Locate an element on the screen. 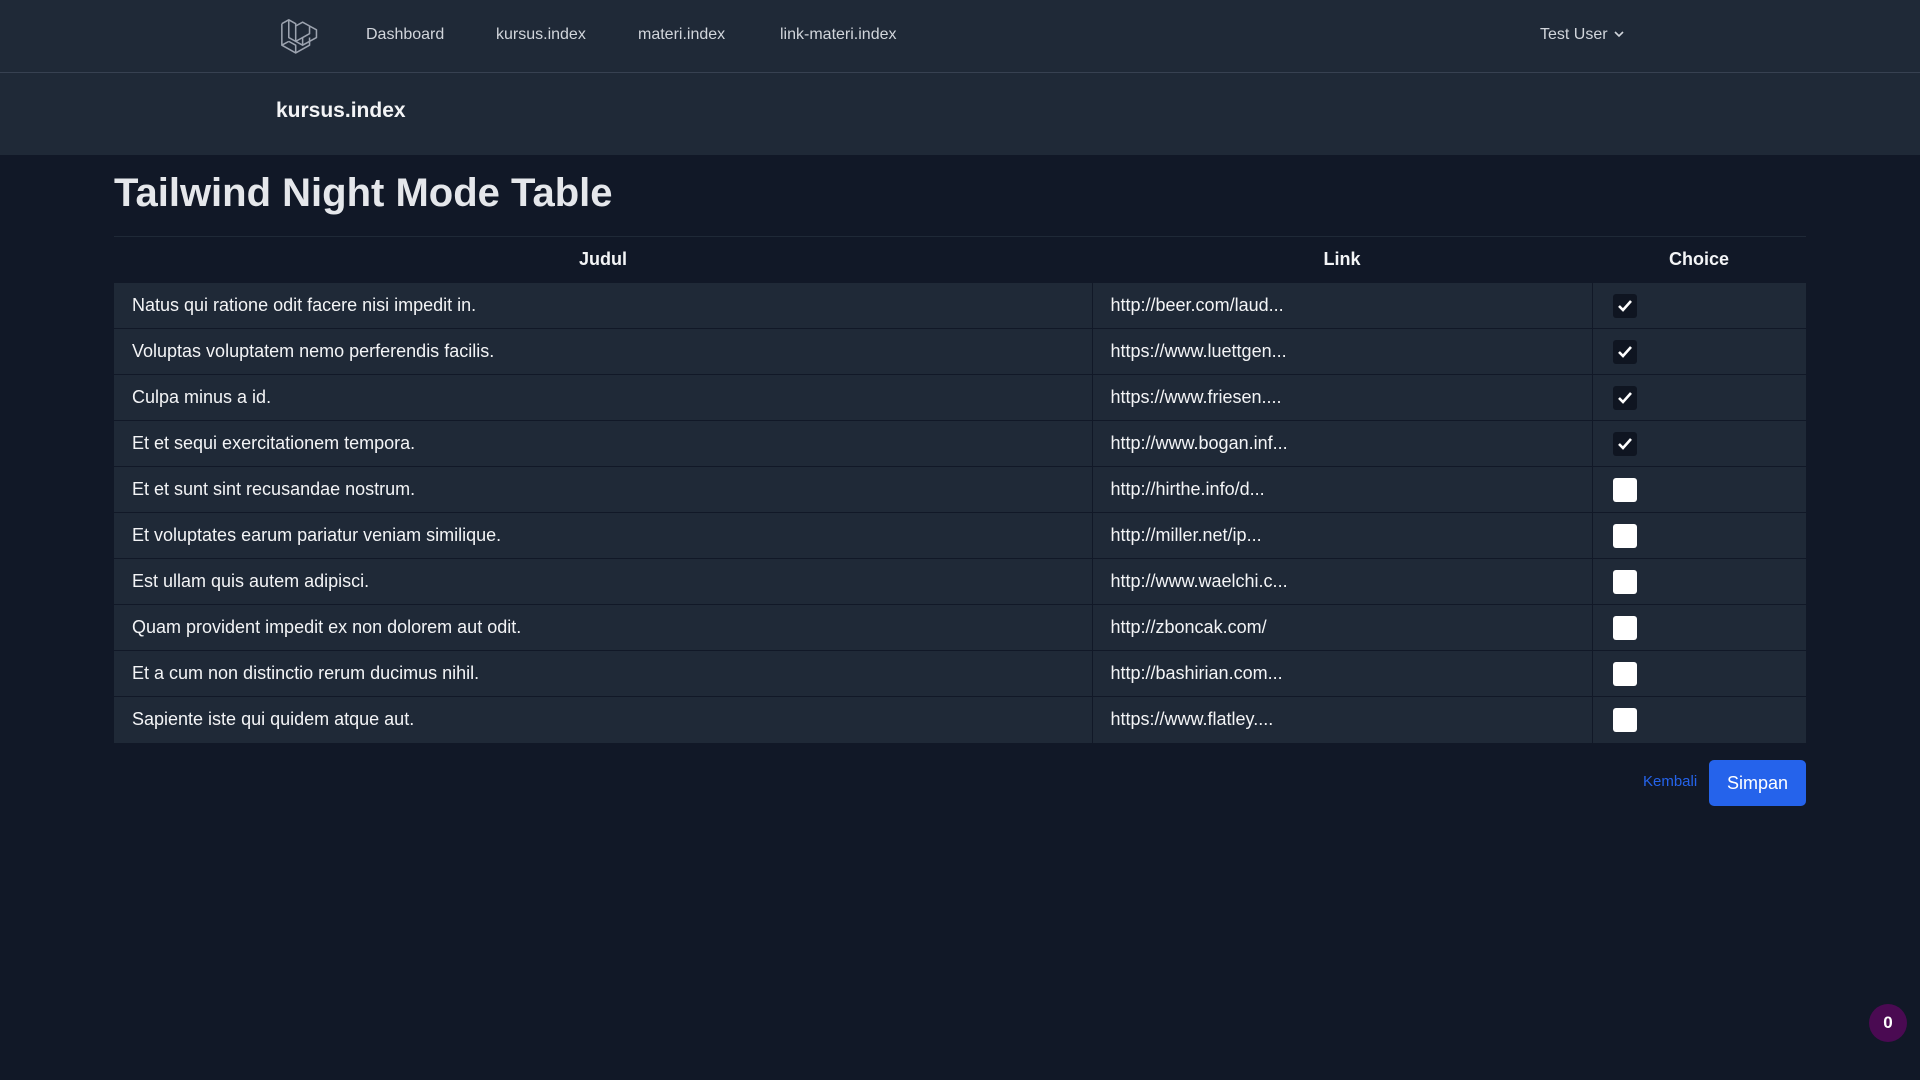 Image resolution: width=1920 pixels, height=1080 pixels. table-header-row: Judul Link Choice is located at coordinates (960, 259).